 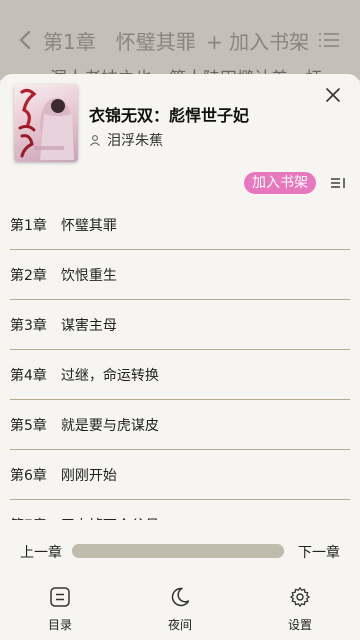 I want to click on chapter-item: 第5章 就是要与虎谋皮, so click(x=180, y=425).